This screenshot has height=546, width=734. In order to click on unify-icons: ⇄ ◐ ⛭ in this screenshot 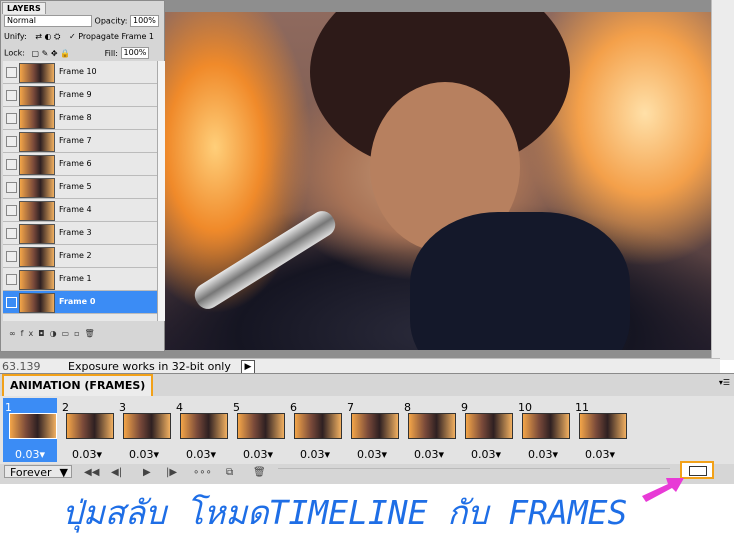, I will do `click(47, 36)`.